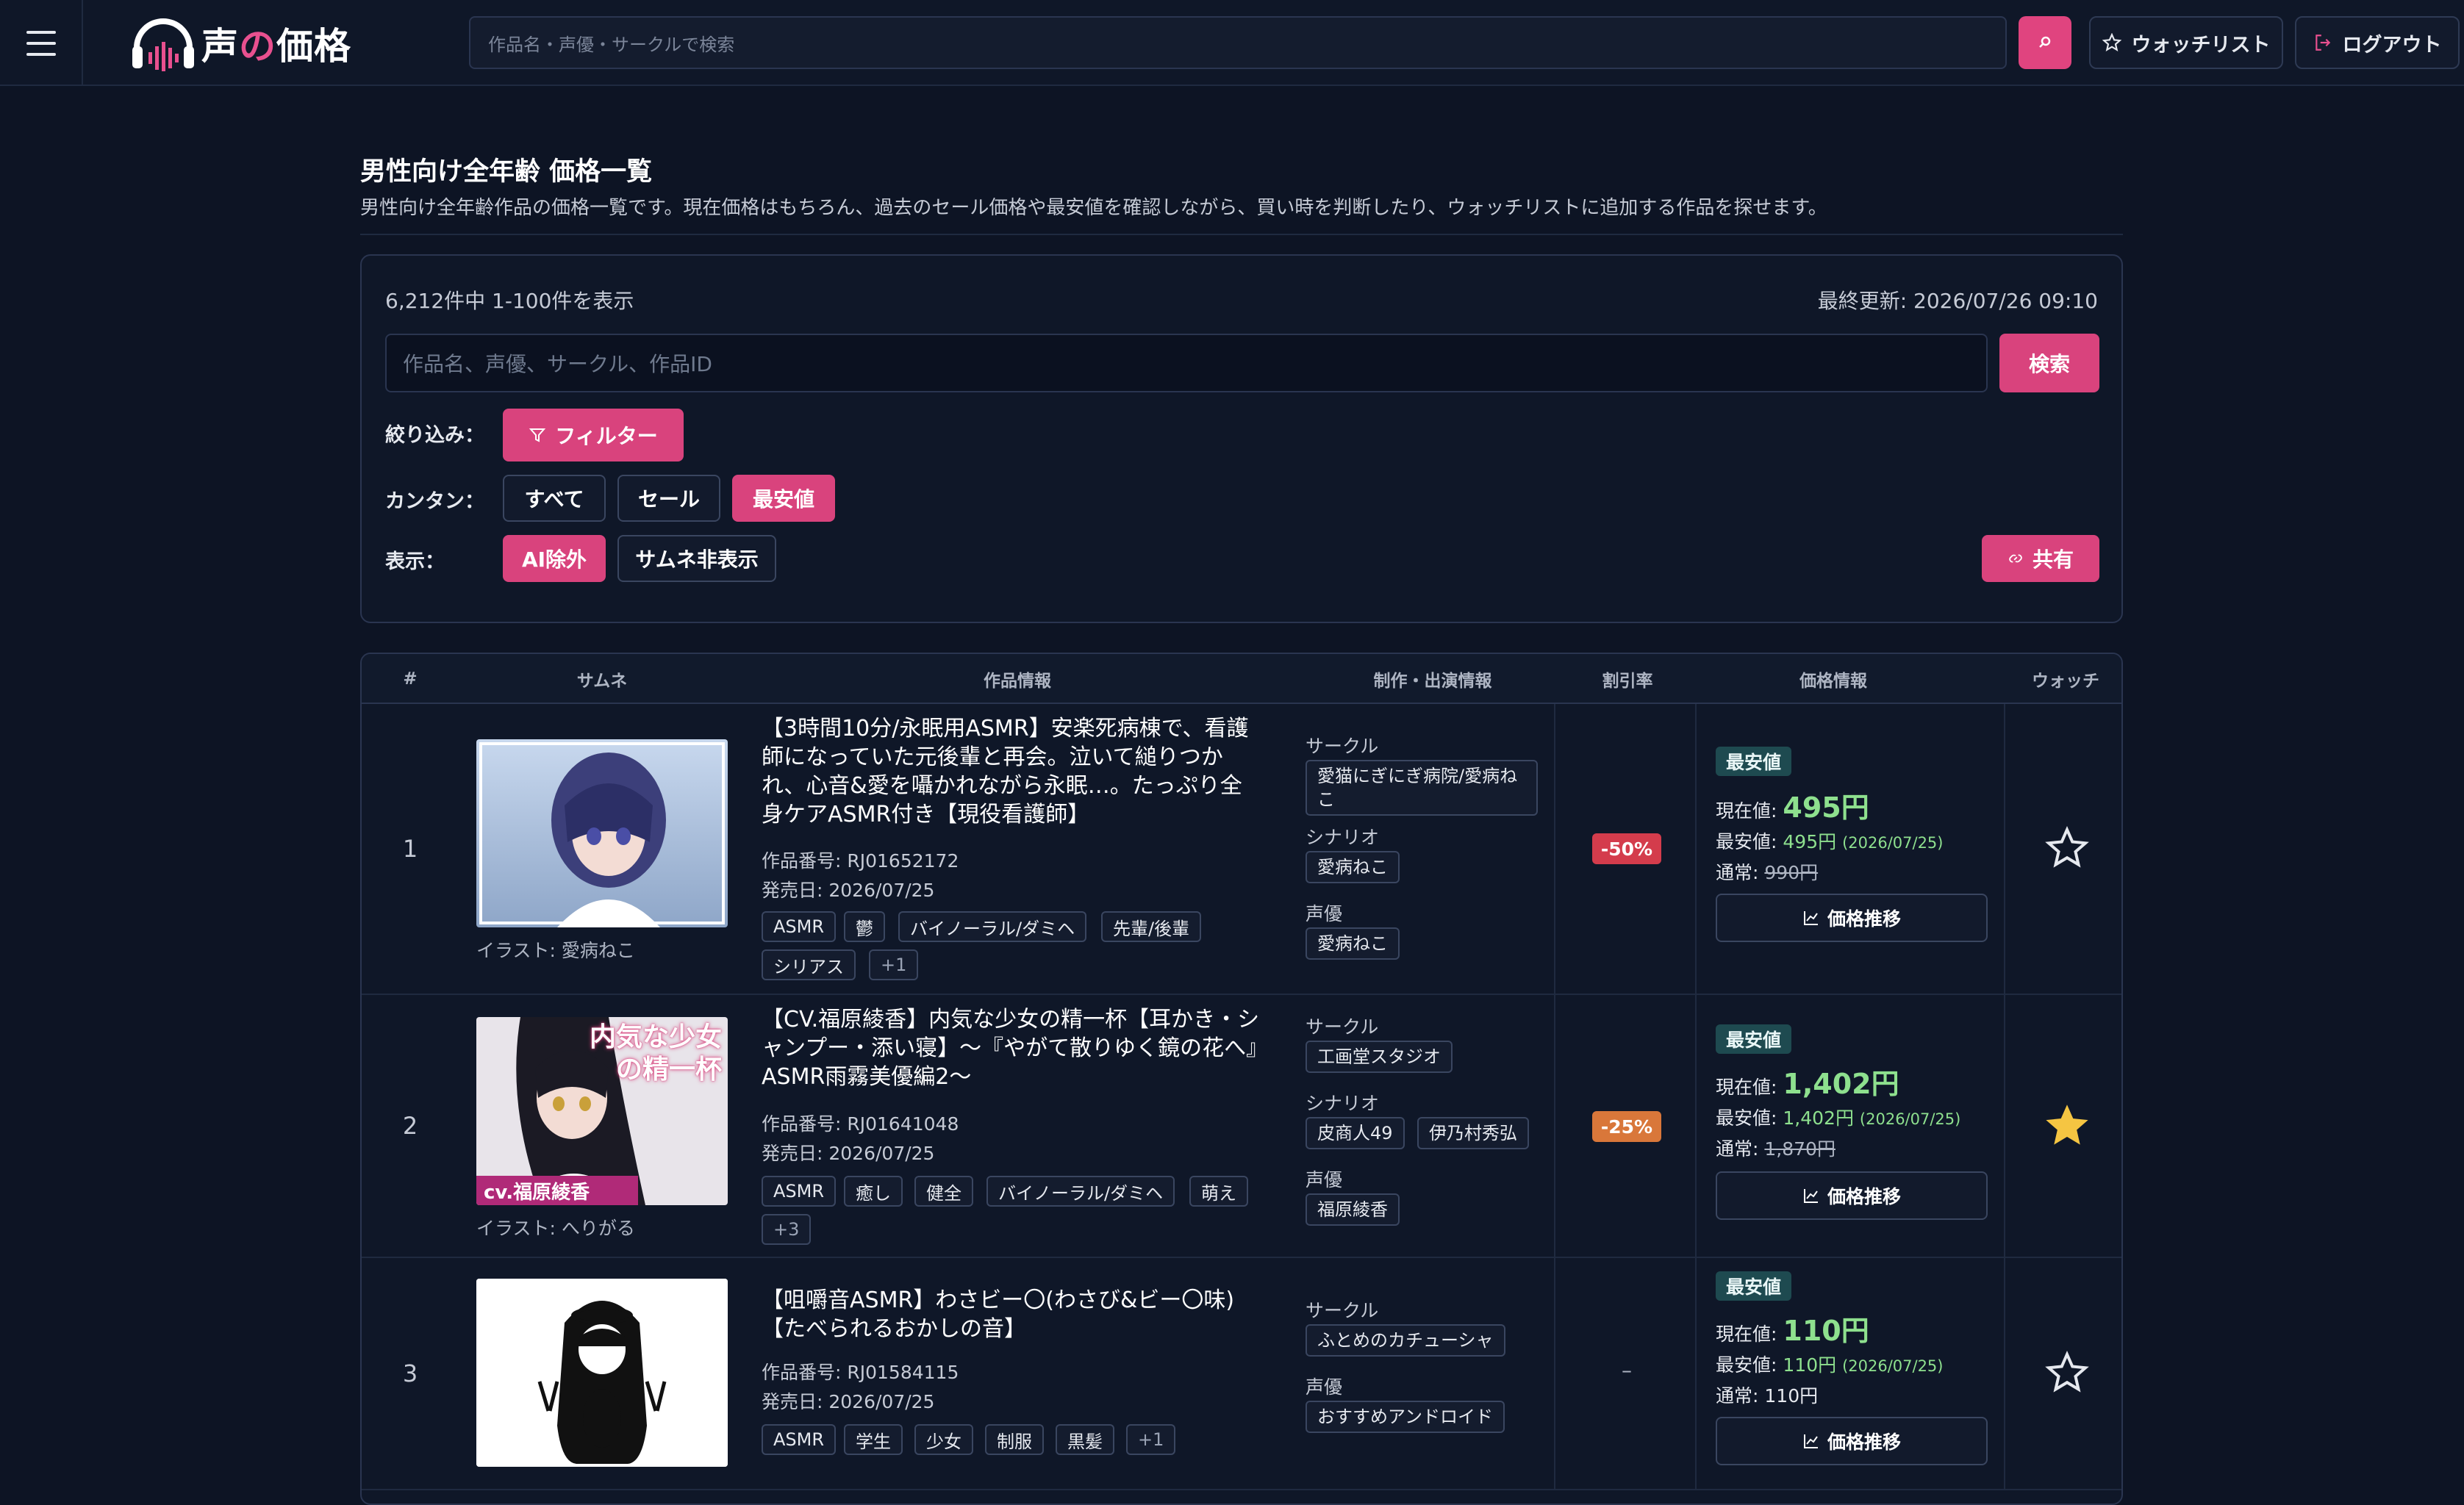  What do you see at coordinates (783, 499) in the screenshot?
I see `quick-lowest-button: 最安値` at bounding box center [783, 499].